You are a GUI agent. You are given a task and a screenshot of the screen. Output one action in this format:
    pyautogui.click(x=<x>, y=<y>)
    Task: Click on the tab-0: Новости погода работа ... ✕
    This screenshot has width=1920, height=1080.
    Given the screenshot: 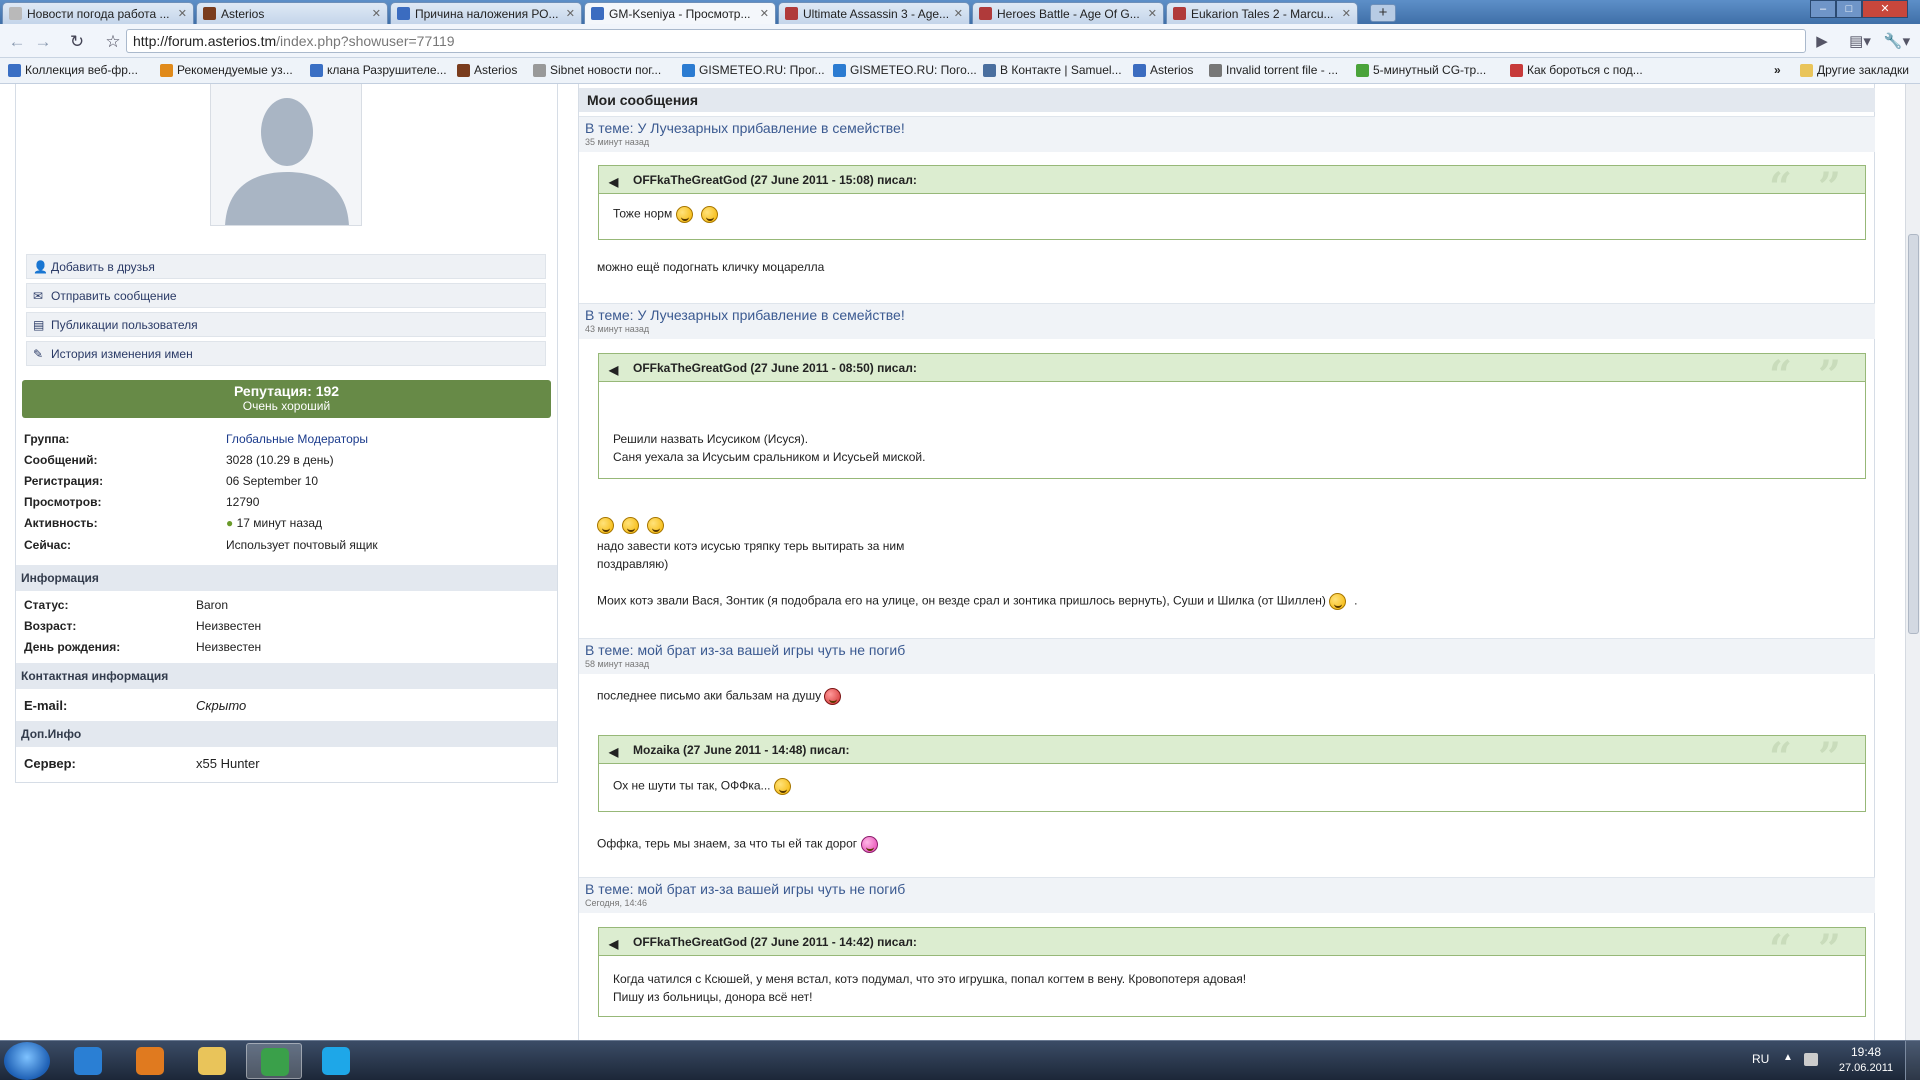 What is the action you would take?
    pyautogui.click(x=98, y=13)
    